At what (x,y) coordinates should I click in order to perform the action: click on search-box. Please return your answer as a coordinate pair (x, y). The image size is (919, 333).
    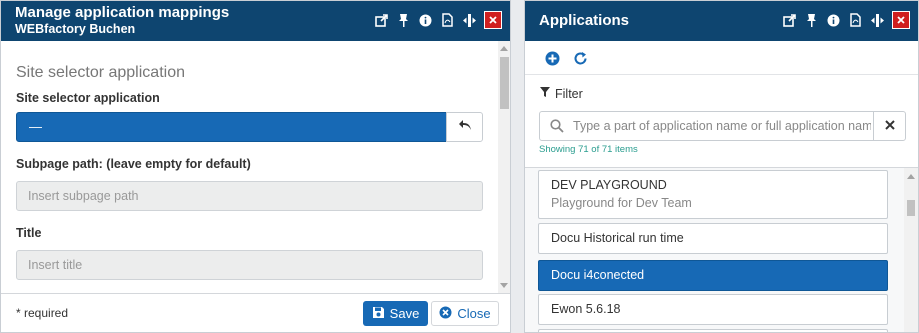
    Looking at the image, I should click on (706, 126).